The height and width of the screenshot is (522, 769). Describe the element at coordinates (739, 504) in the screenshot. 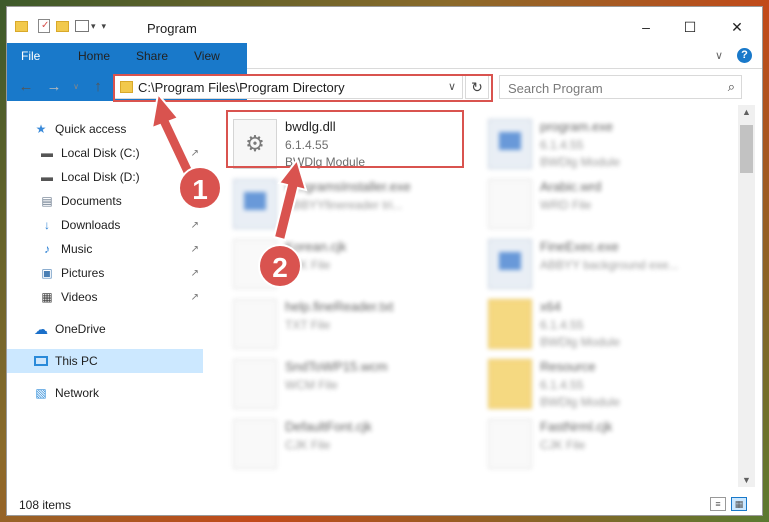

I see `large-icons-view-icon: ▦` at that location.